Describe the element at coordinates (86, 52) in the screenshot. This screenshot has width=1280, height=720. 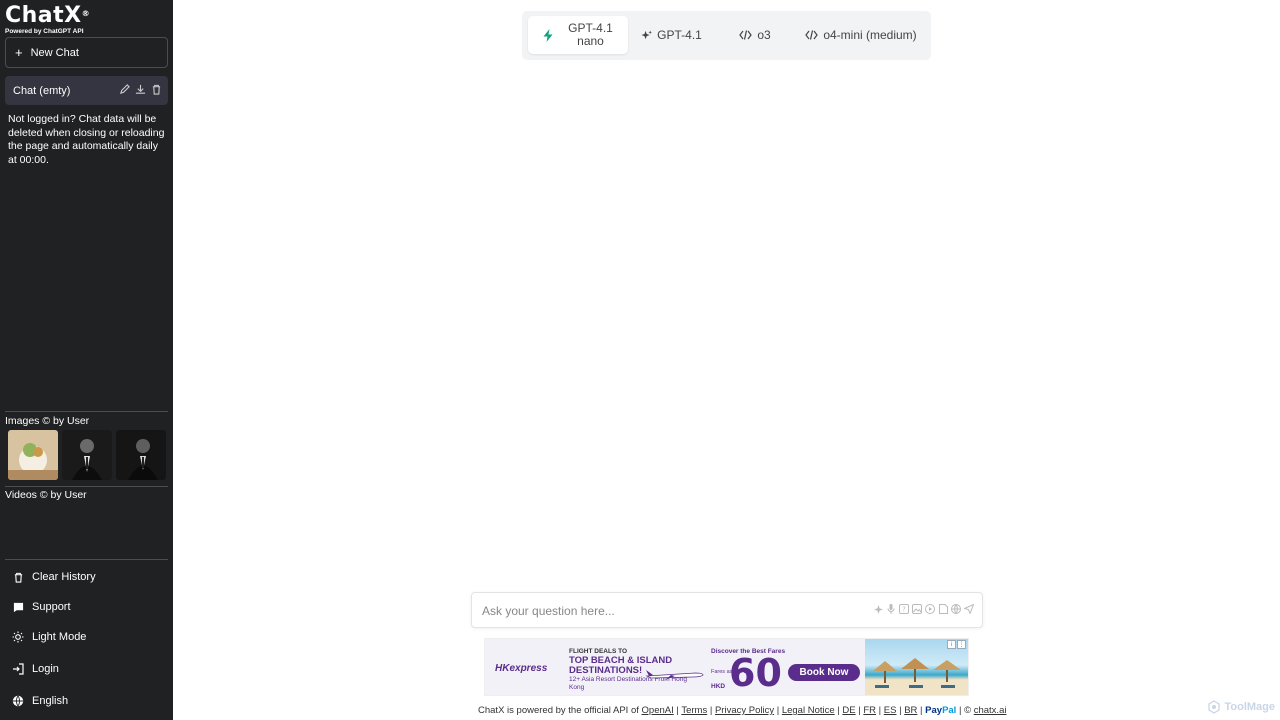
I see `new-chat-button: + New Chat` at that location.